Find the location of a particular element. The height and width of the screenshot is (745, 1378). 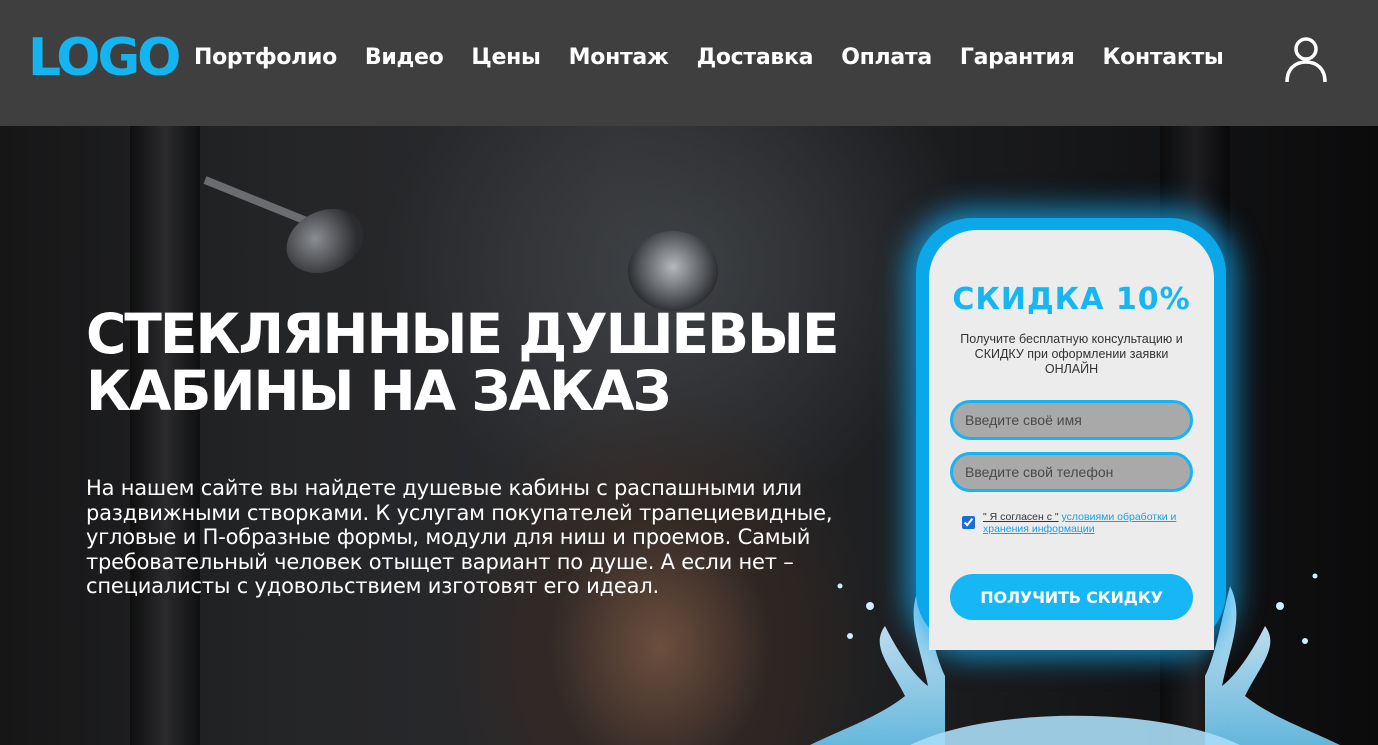

get-discount-button: ПОЛУЧИТЬ СКИДКУ is located at coordinates (1071, 597).